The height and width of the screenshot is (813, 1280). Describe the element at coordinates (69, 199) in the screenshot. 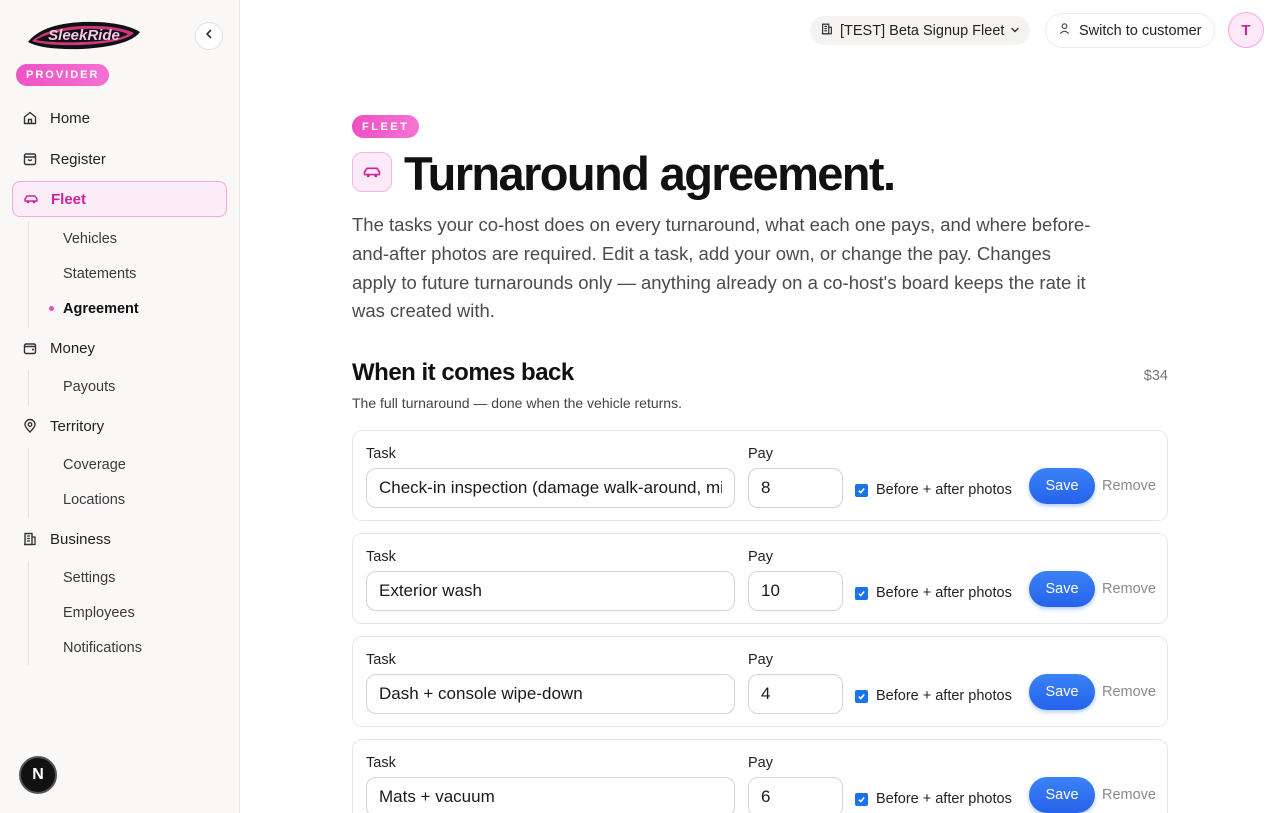

I see `nav-fleet-label: Fleet` at that location.